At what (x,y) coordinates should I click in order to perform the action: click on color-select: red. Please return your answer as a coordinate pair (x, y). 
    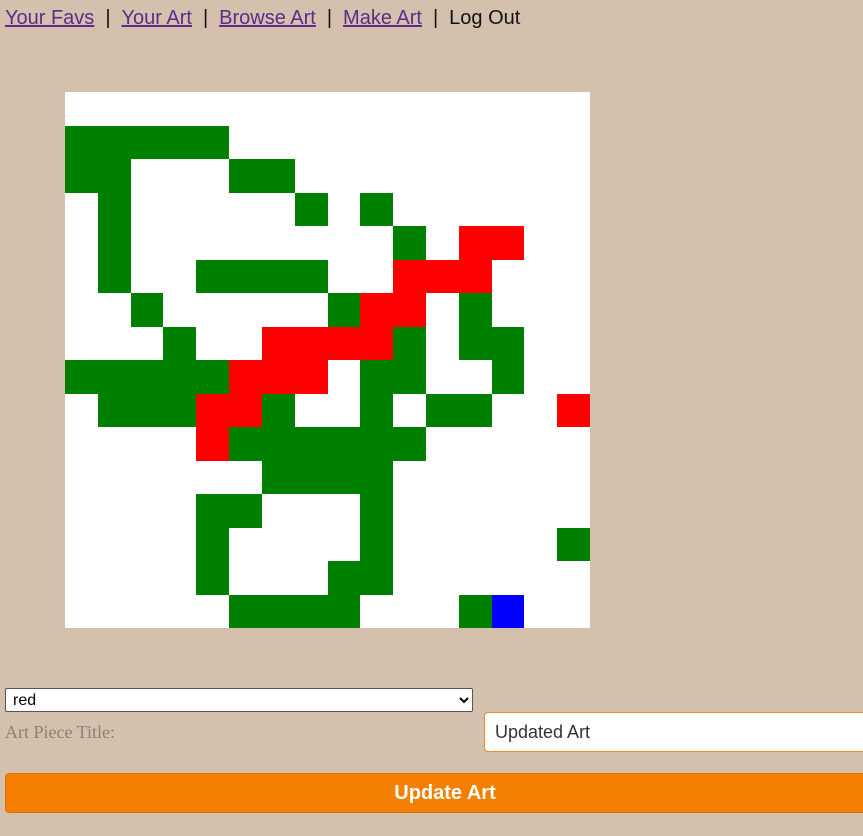
    Looking at the image, I should click on (239, 700).